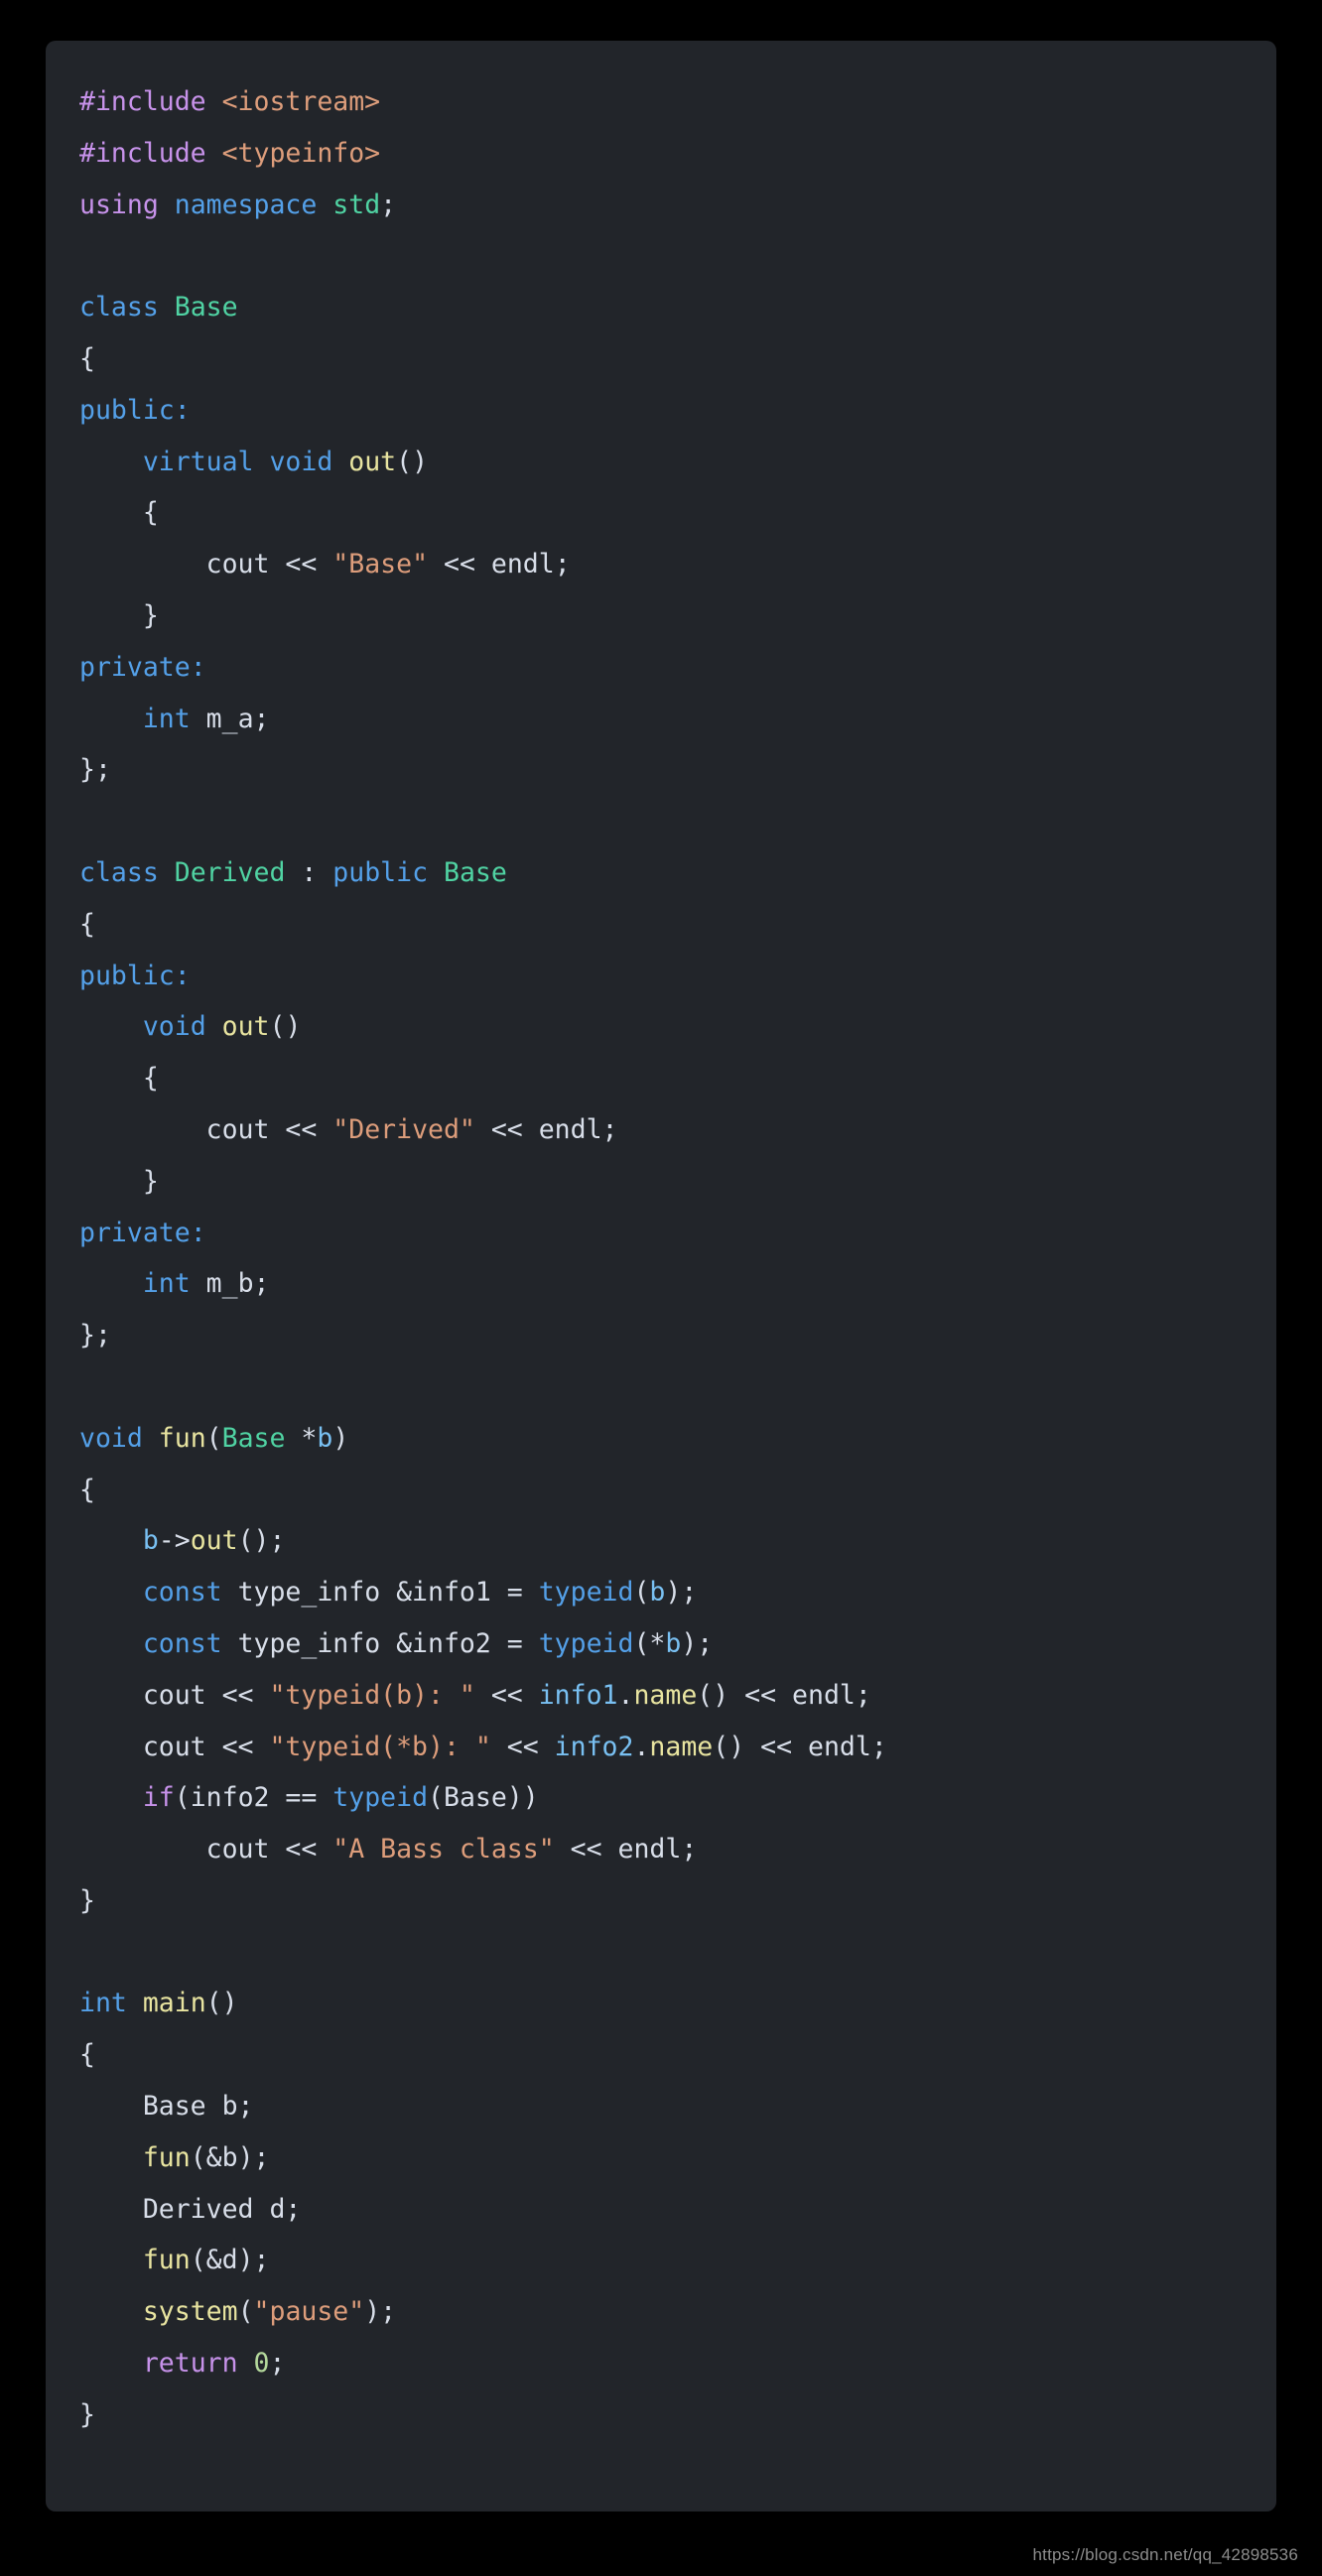  What do you see at coordinates (661, 1439) in the screenshot?
I see `code-line: void fun(Base *b)` at bounding box center [661, 1439].